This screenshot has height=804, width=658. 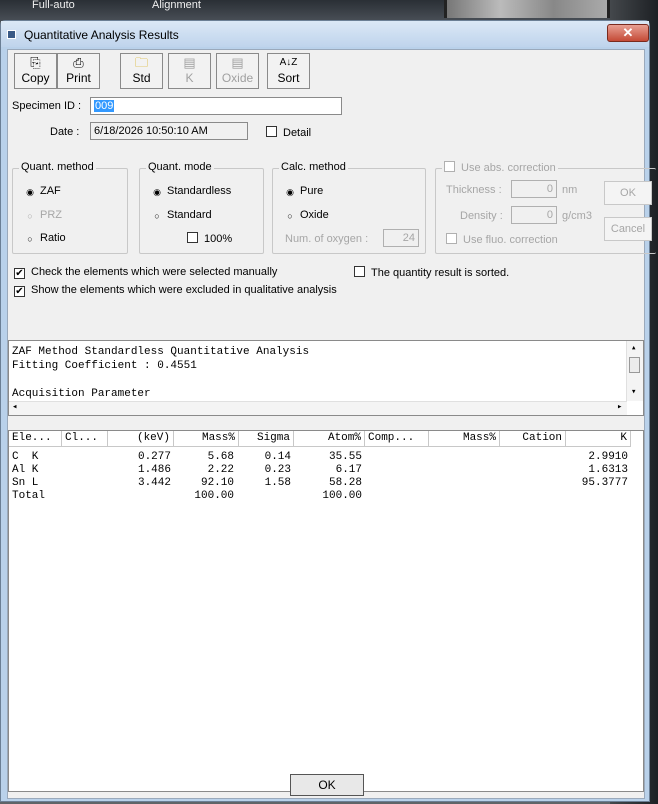 What do you see at coordinates (191, 191) in the screenshot?
I see `radio-standardless: ◉ Standardless` at bounding box center [191, 191].